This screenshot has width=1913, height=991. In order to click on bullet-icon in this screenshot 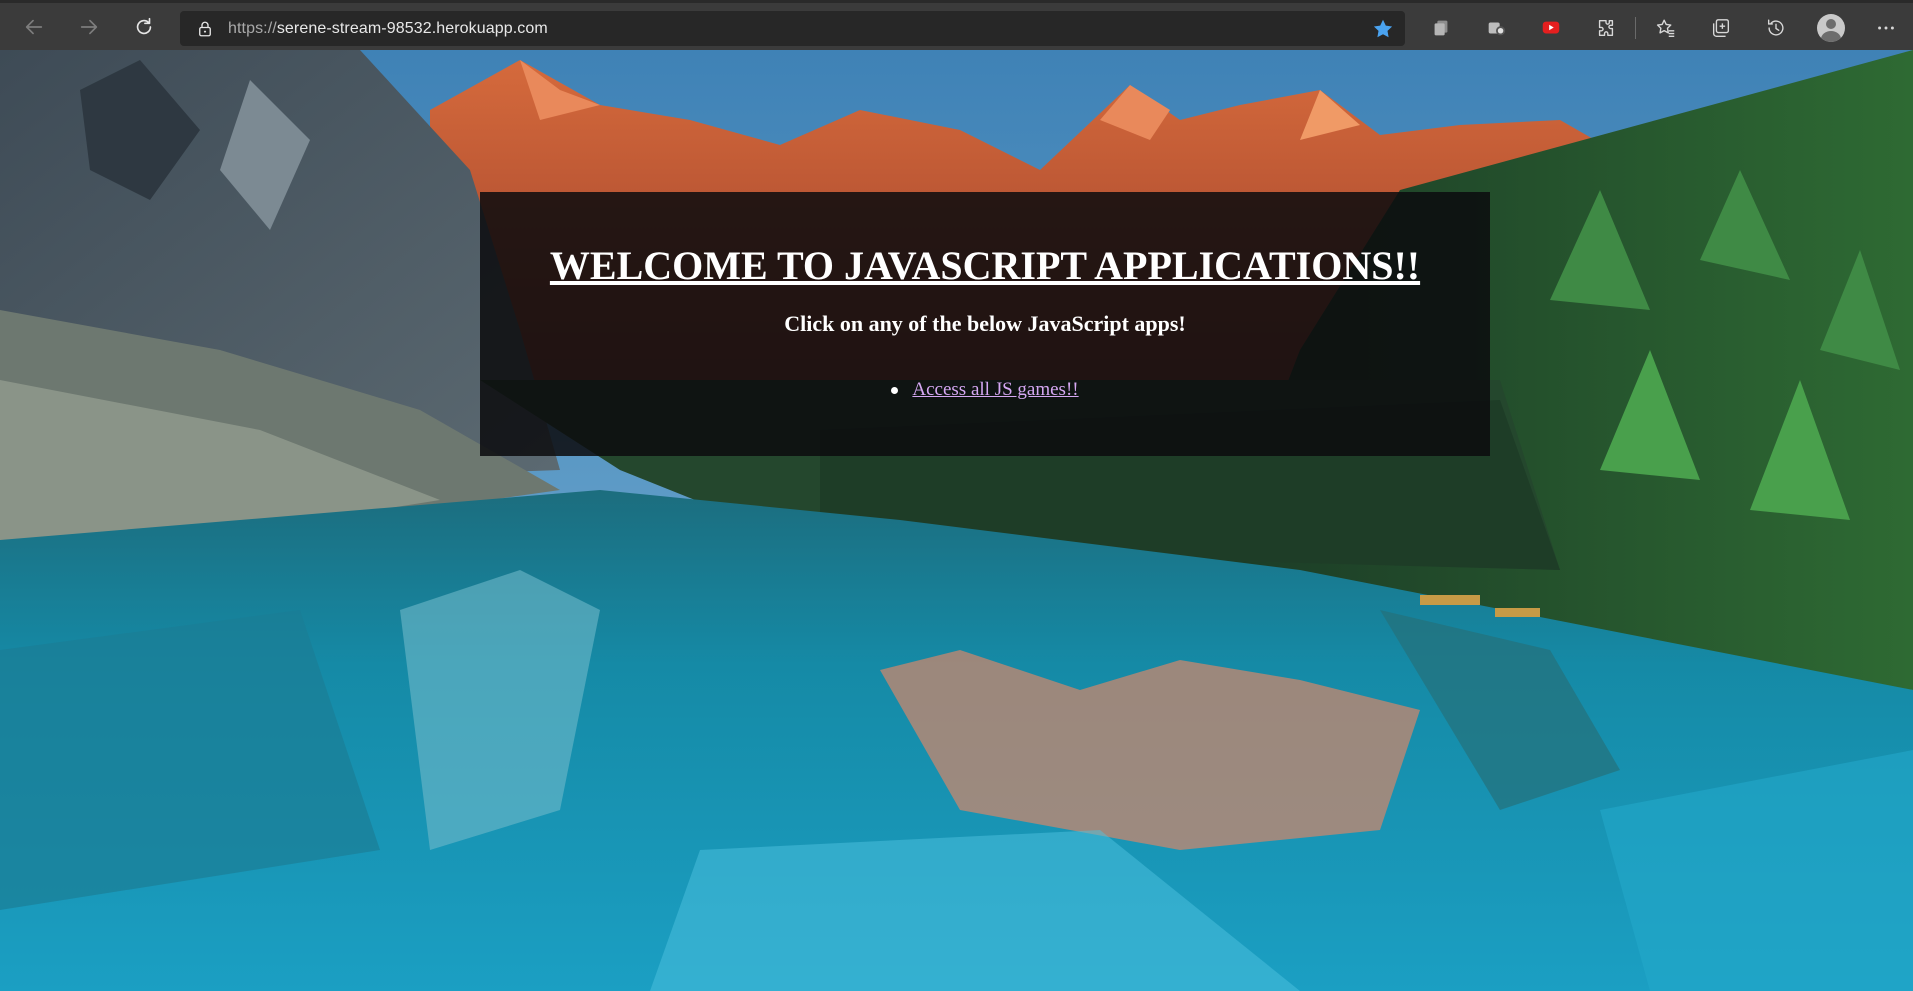, I will do `click(895, 390)`.